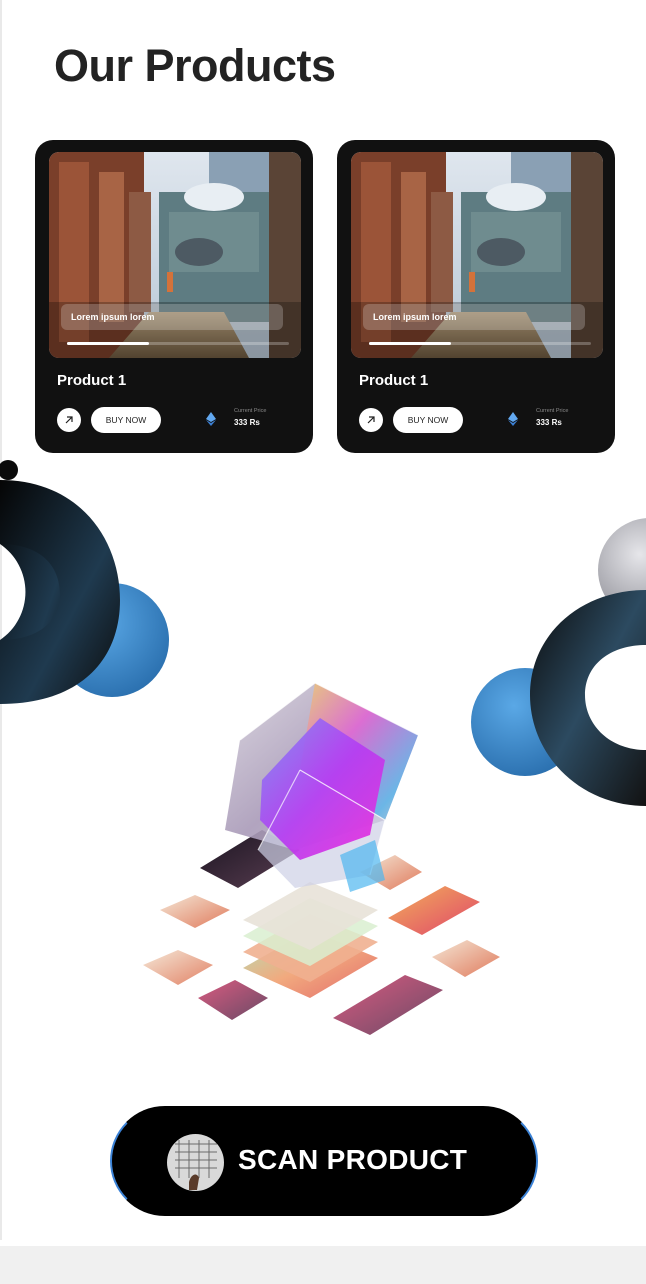  I want to click on scan-product-button: SCAN PRODUCT, so click(324, 1161).